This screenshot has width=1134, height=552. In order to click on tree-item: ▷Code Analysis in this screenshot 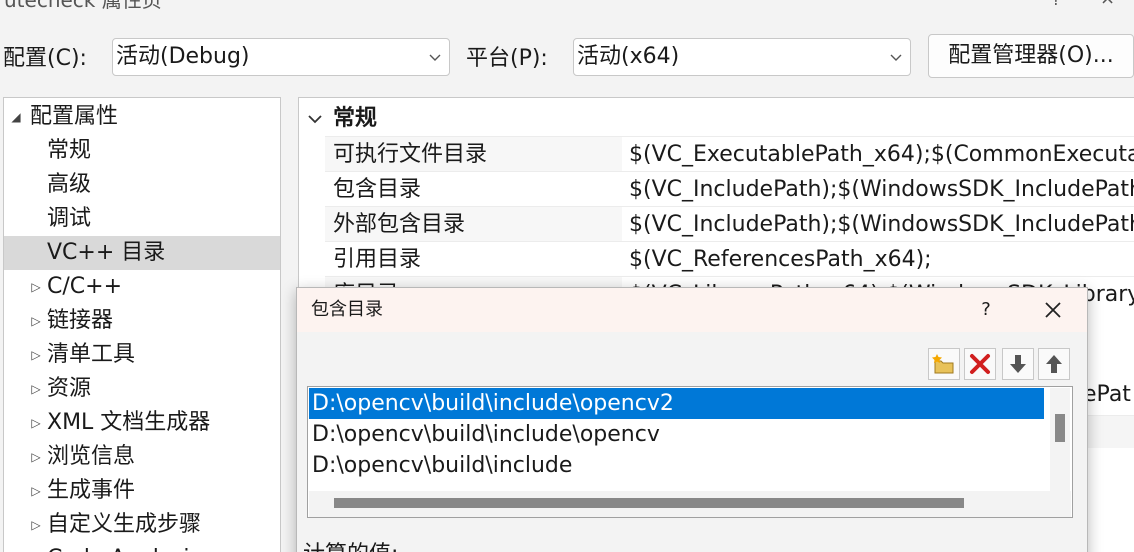, I will do `click(142, 547)`.